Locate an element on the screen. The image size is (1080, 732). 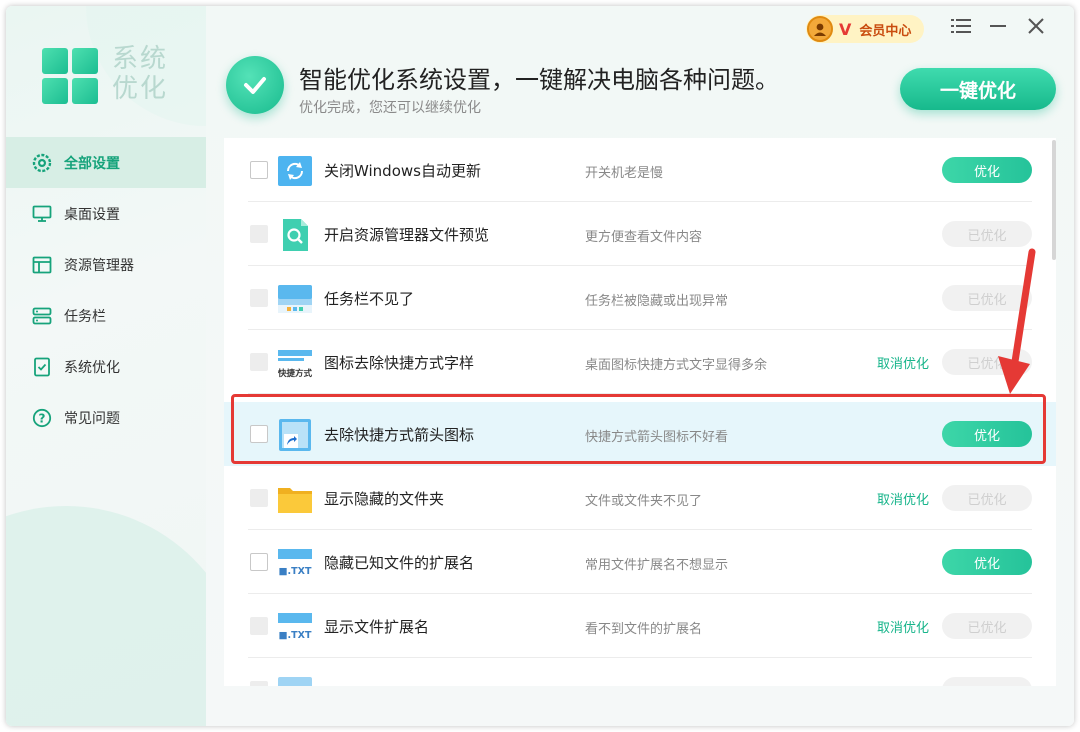
avatar is located at coordinates (820, 29).